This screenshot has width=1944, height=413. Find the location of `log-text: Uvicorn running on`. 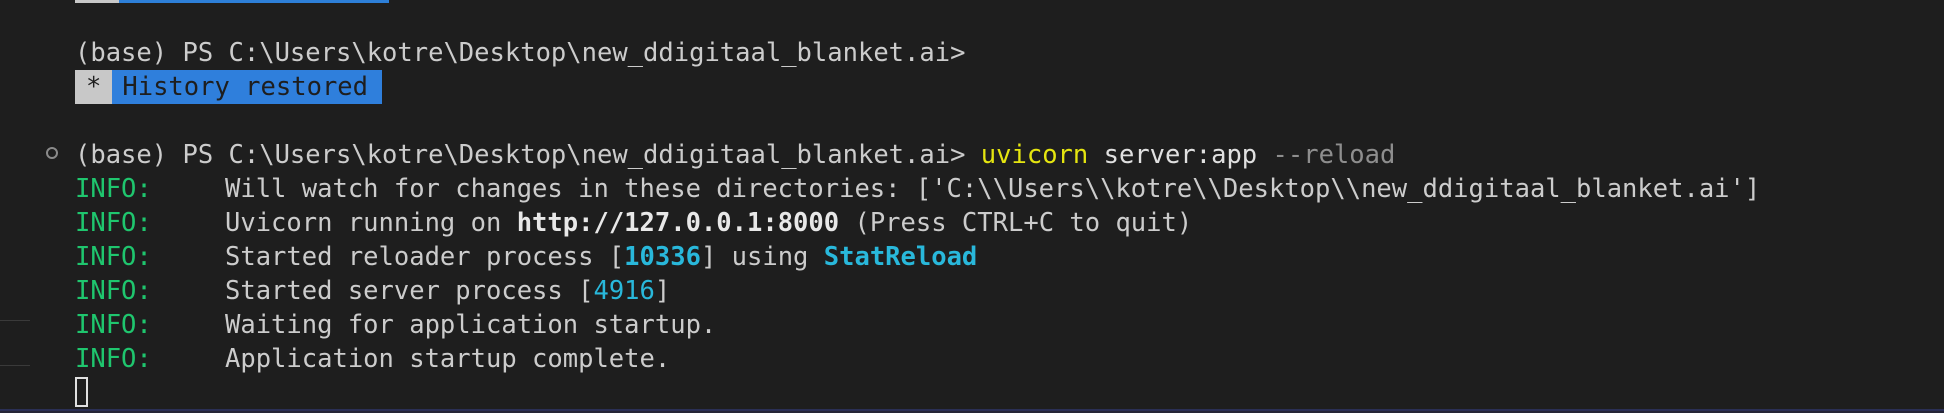

log-text: Uvicorn running on is located at coordinates (371, 223).